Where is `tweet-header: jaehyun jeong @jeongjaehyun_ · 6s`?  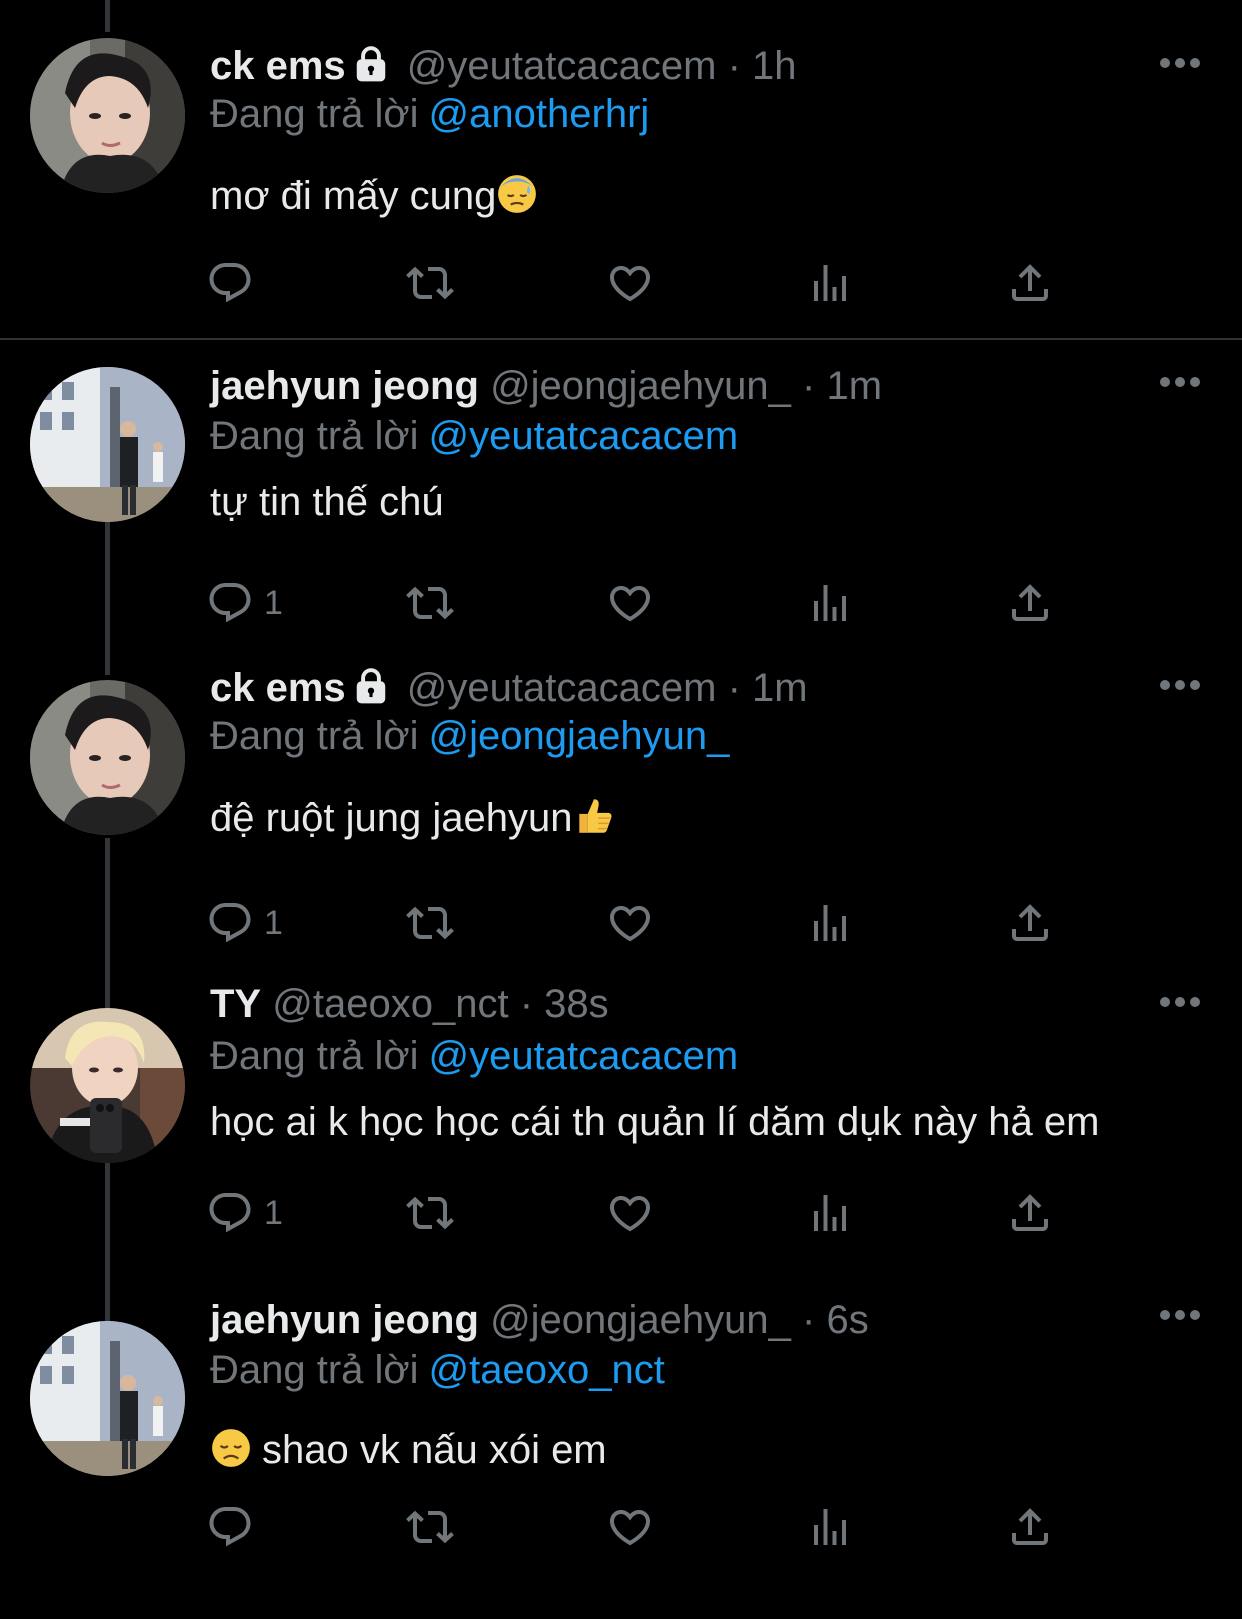
tweet-header: jaehyun jeong @jeongjaehyun_ · 6s is located at coordinates (539, 1320).